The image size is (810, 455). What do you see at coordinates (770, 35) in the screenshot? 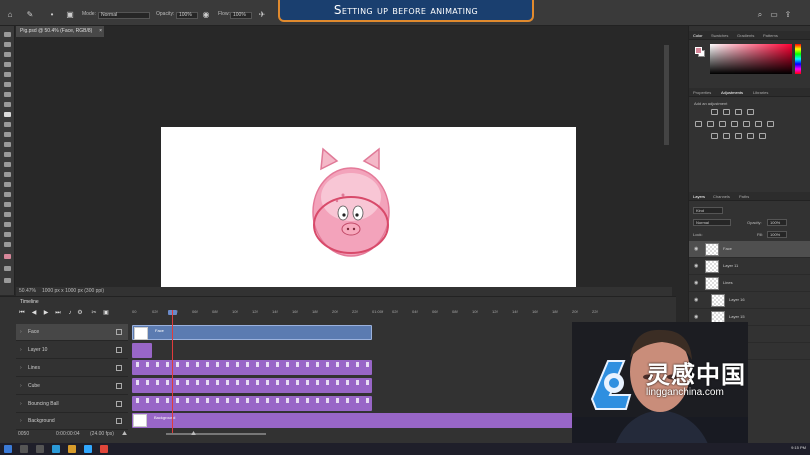
I see `tab-patterns: Patterns` at bounding box center [770, 35].